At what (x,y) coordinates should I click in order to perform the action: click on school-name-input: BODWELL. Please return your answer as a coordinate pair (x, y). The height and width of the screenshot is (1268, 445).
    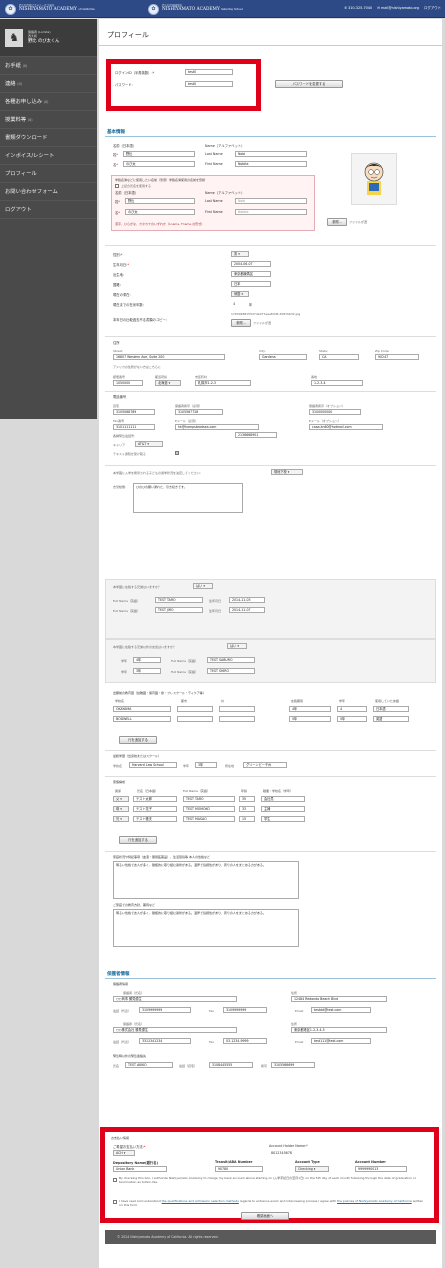
    Looking at the image, I should click on (142, 719).